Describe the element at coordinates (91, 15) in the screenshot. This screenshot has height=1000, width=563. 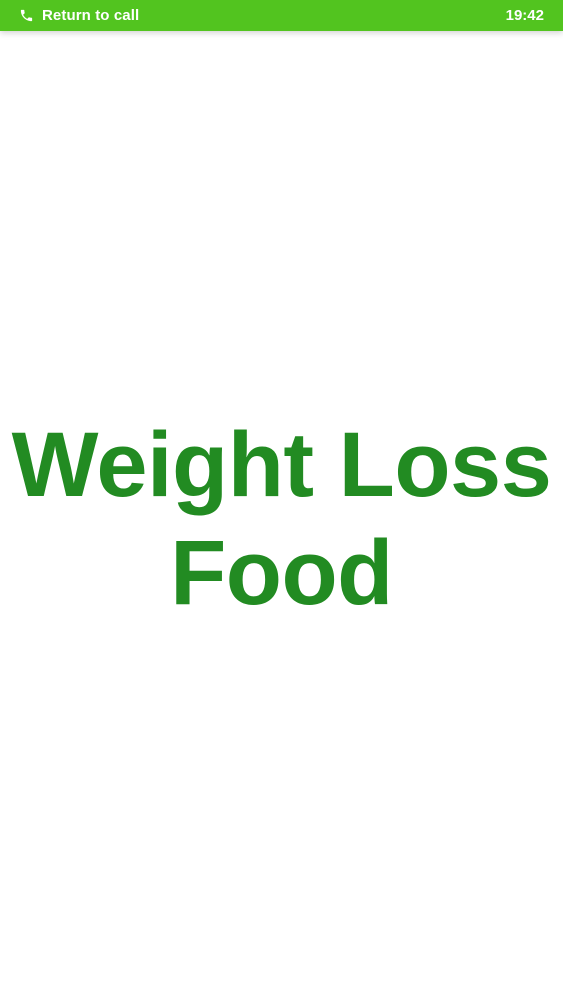
I see `return-to-call-label: Return to call` at that location.